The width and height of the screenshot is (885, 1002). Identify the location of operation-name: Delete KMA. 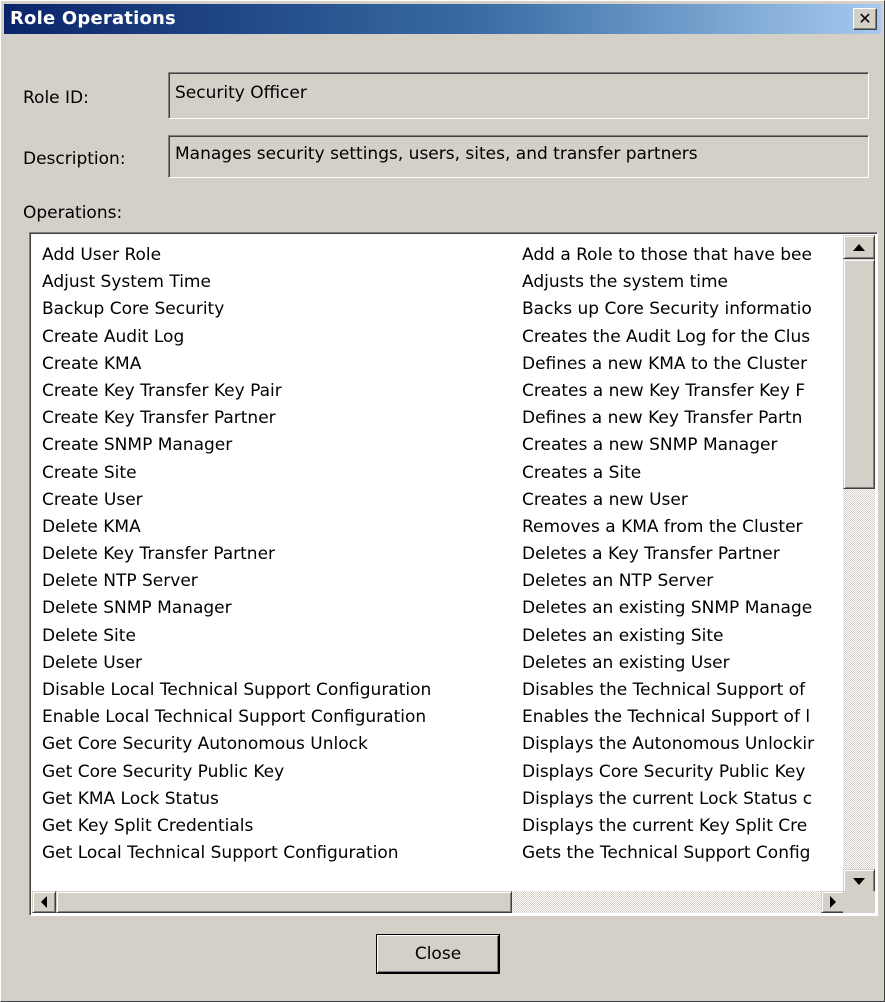
(91, 526).